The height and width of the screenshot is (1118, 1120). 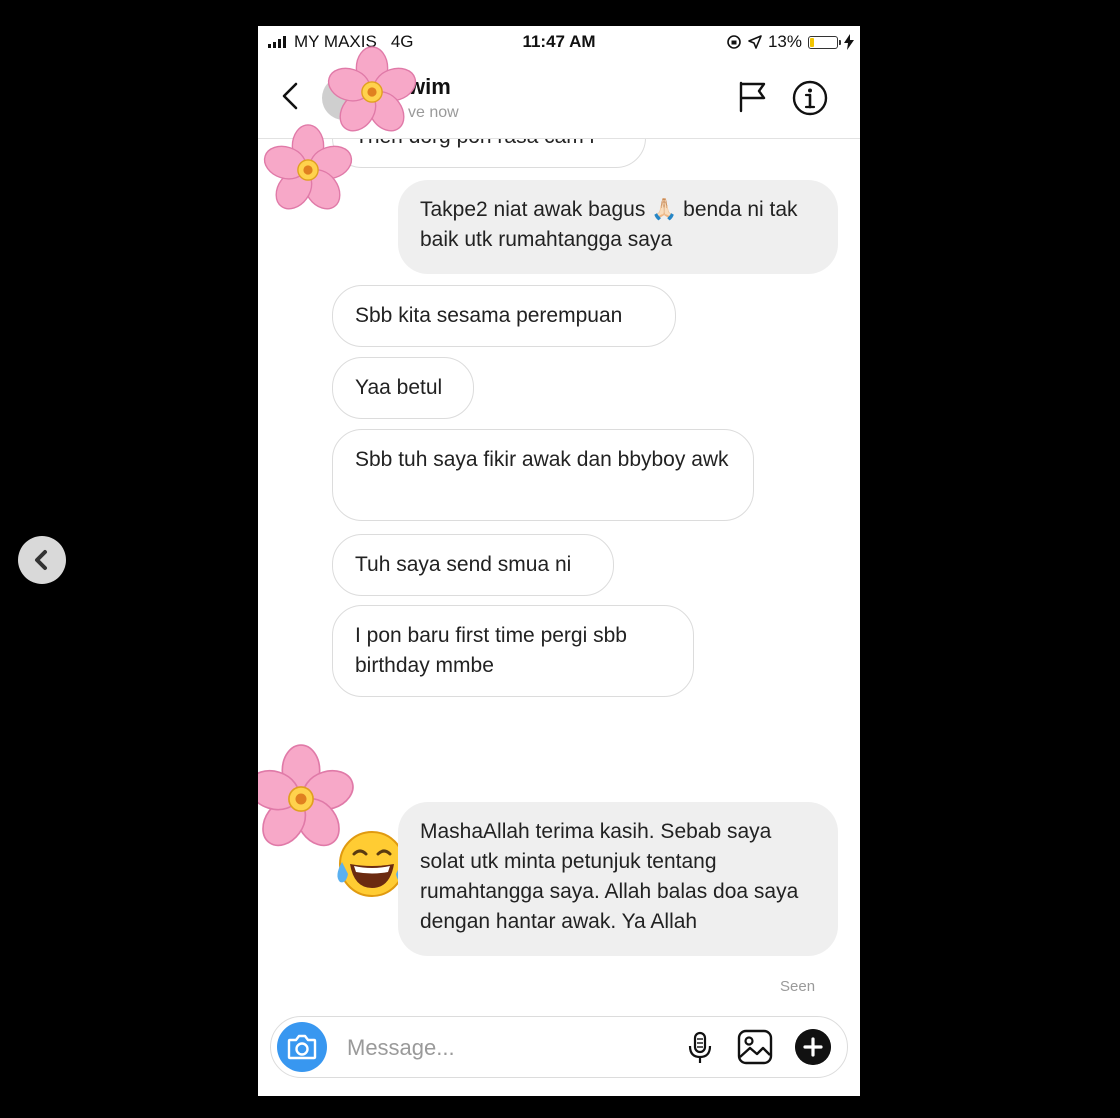 I want to click on message-incoming: Sbb kita sesama perempuan, so click(x=504, y=316).